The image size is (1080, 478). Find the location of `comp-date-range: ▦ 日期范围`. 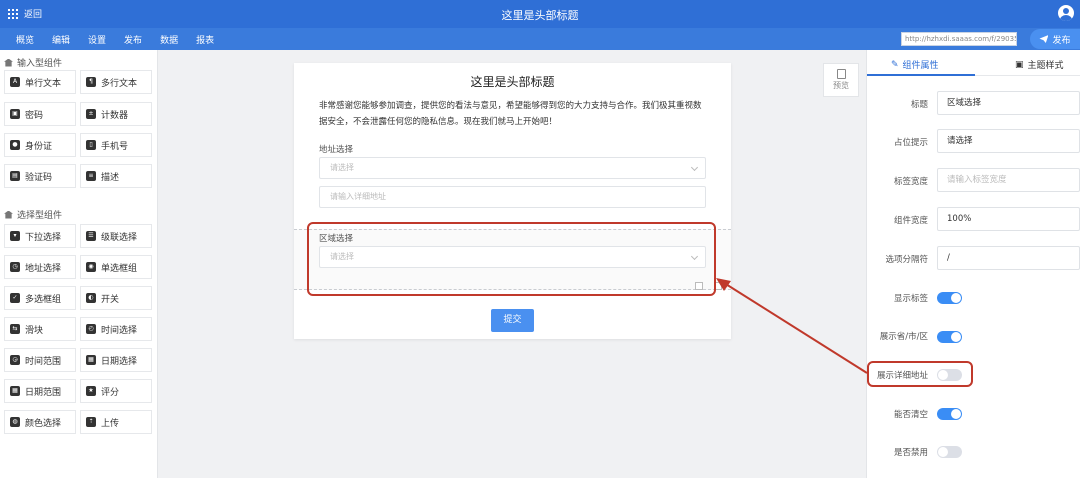

comp-date-range: ▦ 日期范围 is located at coordinates (40, 391).